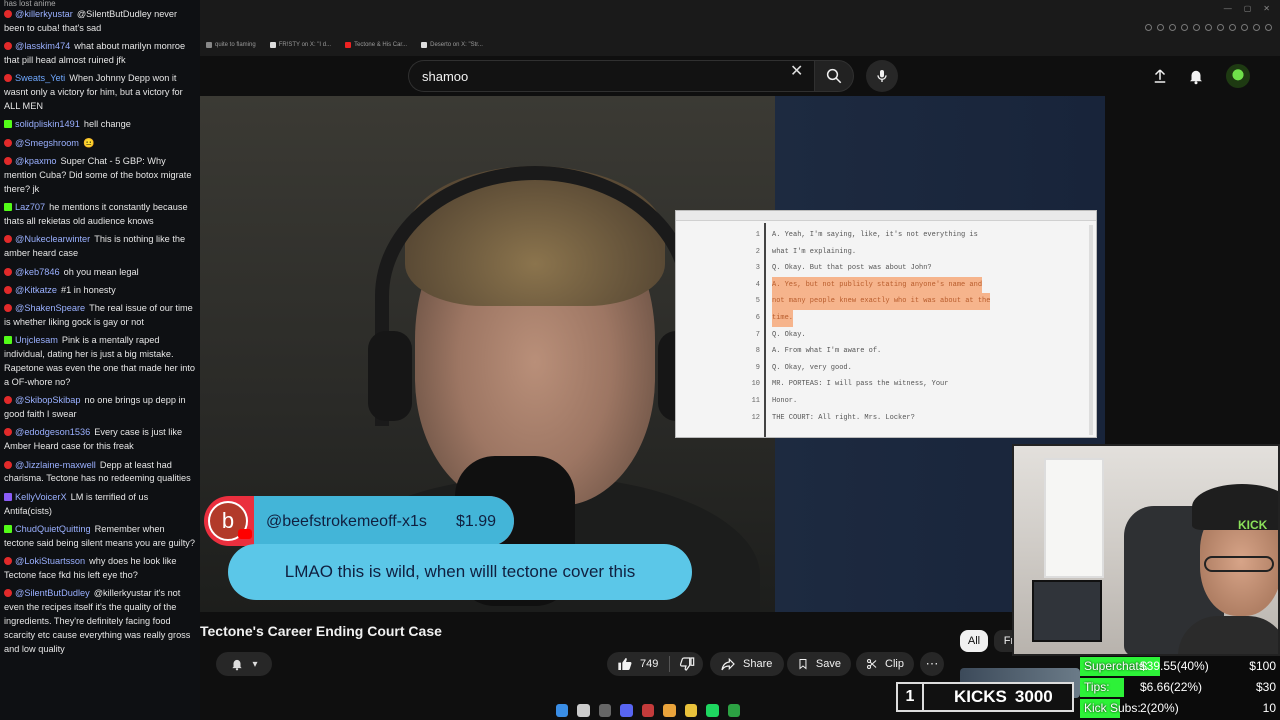 This screenshot has height=720, width=1280. Describe the element at coordinates (980, 696) in the screenshot. I see `kicks-label: KICKS` at that location.